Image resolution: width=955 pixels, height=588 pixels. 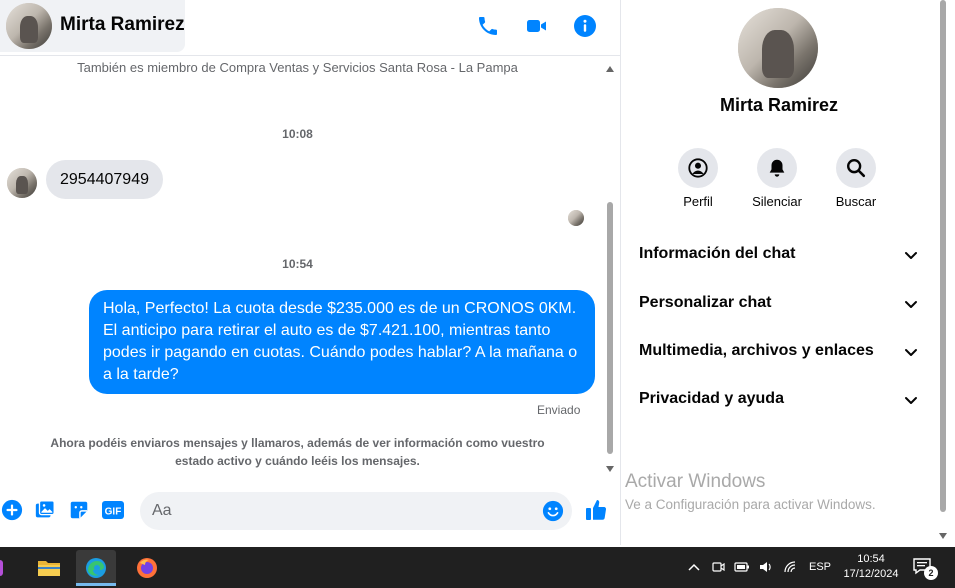 What do you see at coordinates (342, 511) in the screenshot?
I see `message-input` at bounding box center [342, 511].